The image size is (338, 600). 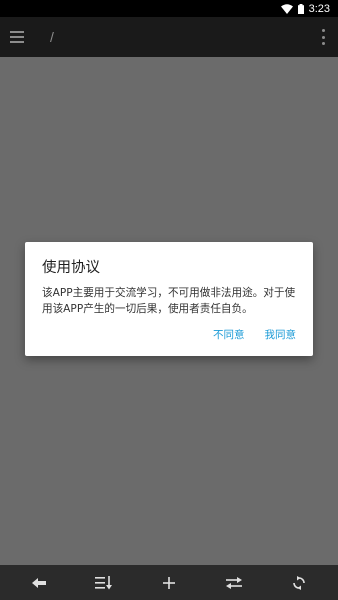 I want to click on sort-icon, so click(x=103, y=582).